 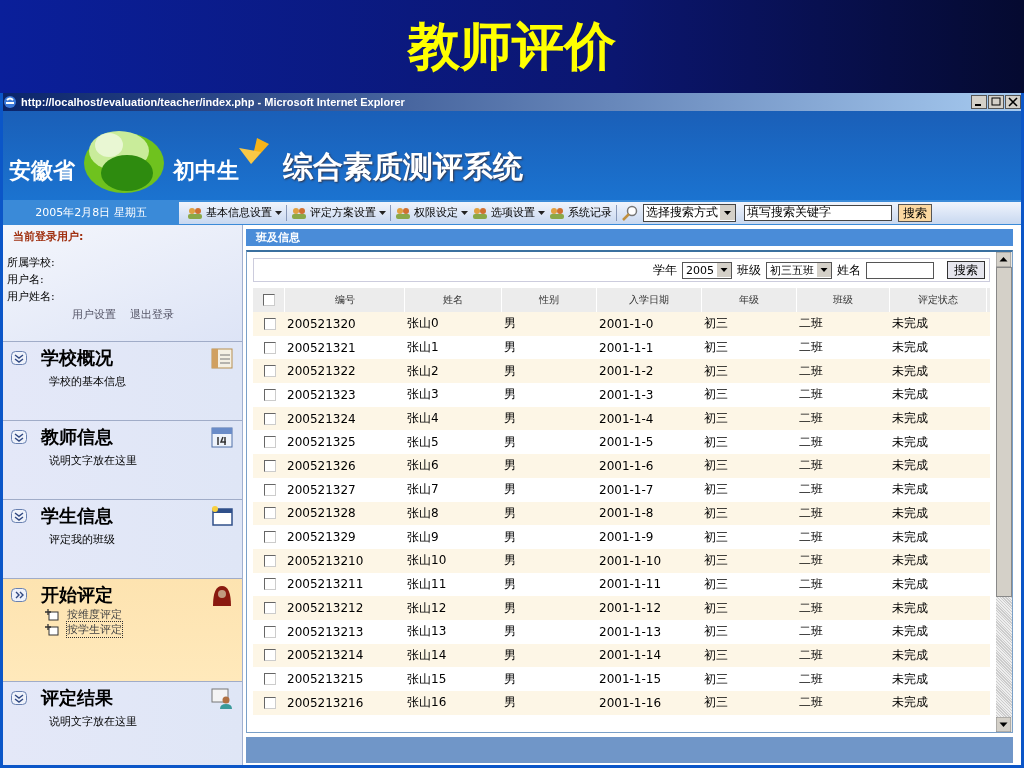 What do you see at coordinates (91, 212) in the screenshot?
I see `date-text: 2005年2月8日 星期五` at bounding box center [91, 212].